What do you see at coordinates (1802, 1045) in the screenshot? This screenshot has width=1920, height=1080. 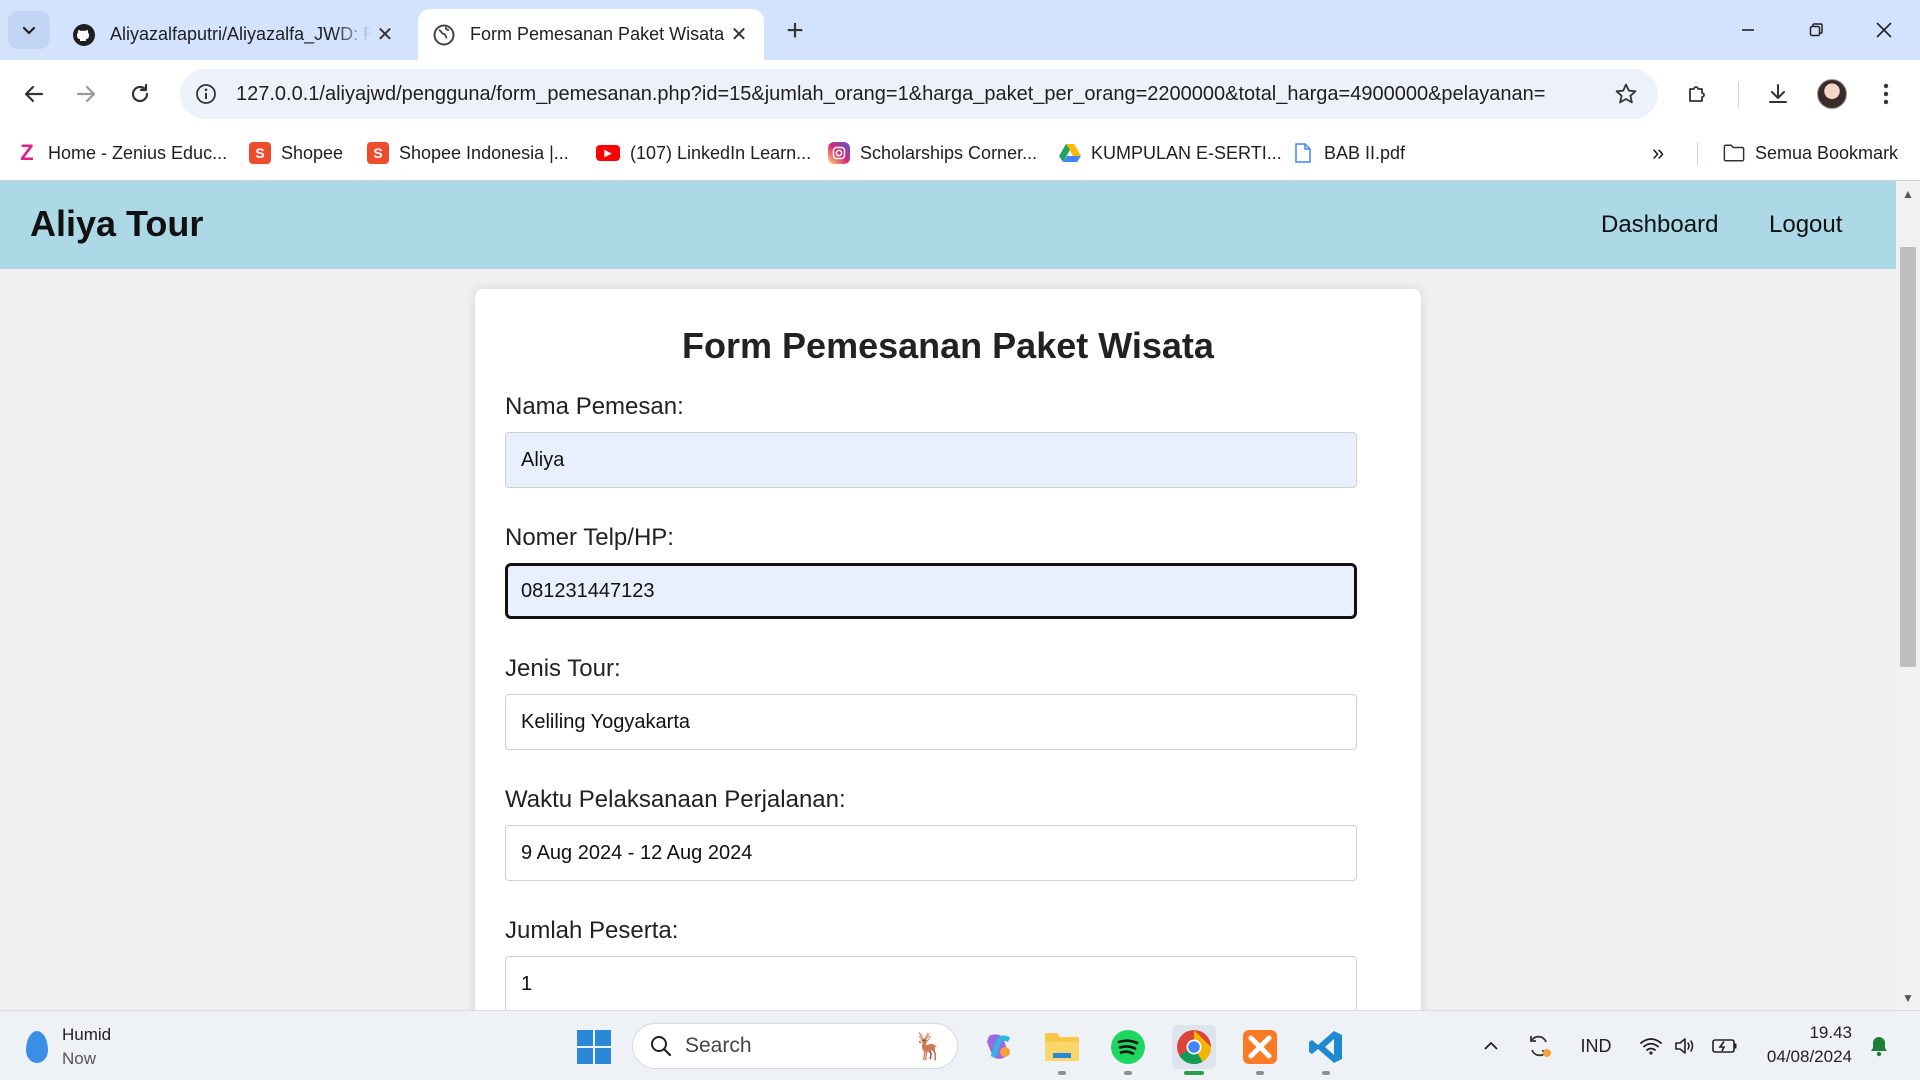 I see `taskbar-clock: 19.43 04/08/2024` at bounding box center [1802, 1045].